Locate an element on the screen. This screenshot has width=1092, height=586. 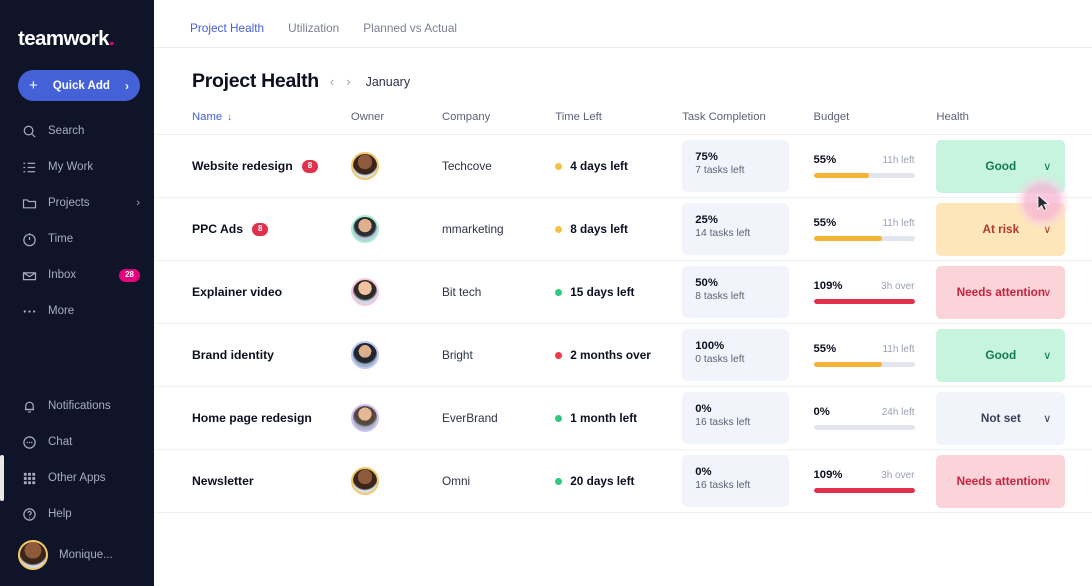
folder-icon is located at coordinates (29, 203).